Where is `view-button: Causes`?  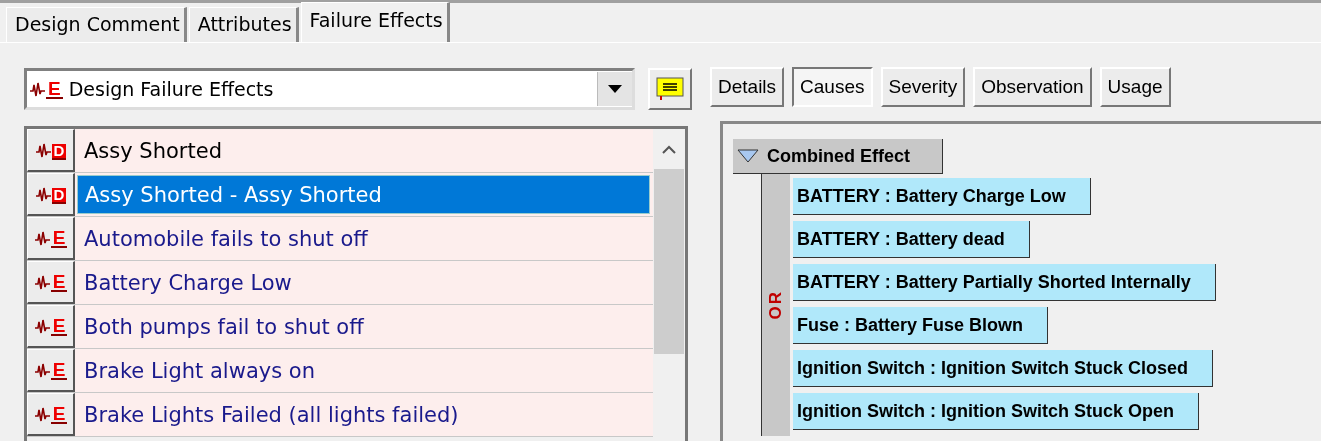 view-button: Causes is located at coordinates (832, 87).